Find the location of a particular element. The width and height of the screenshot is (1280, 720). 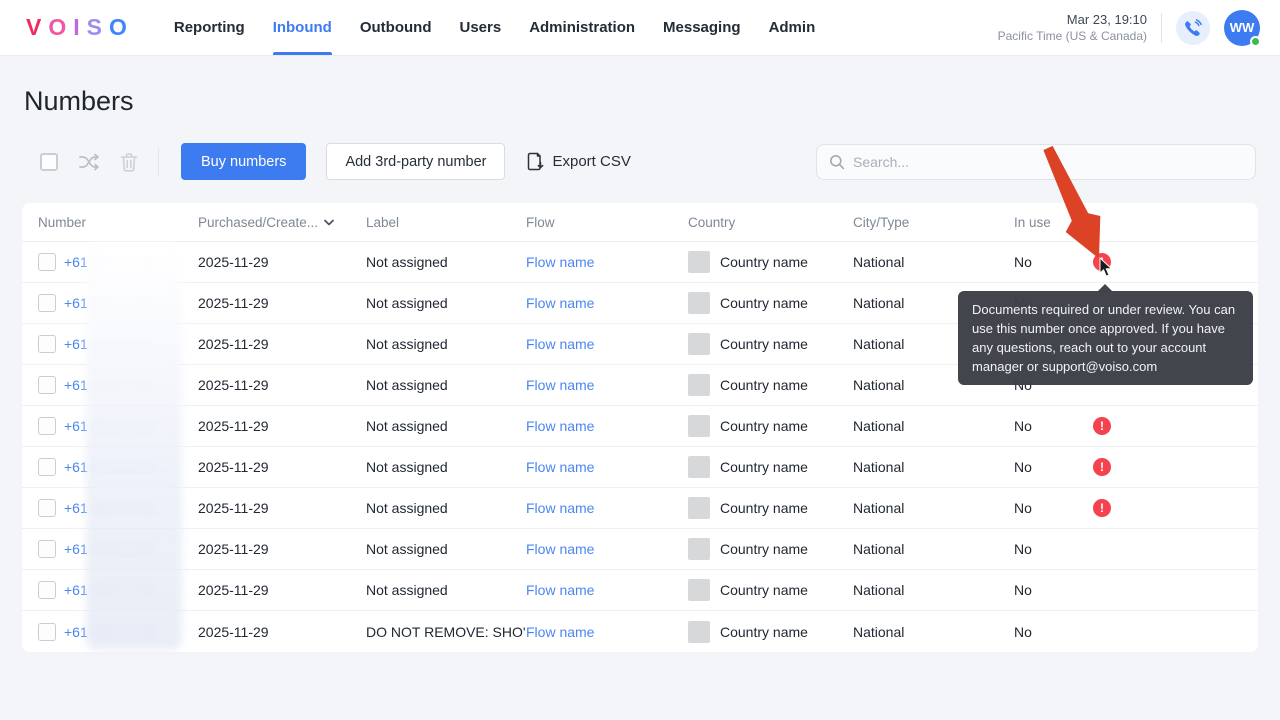

column-header-country: Country is located at coordinates (770, 222).